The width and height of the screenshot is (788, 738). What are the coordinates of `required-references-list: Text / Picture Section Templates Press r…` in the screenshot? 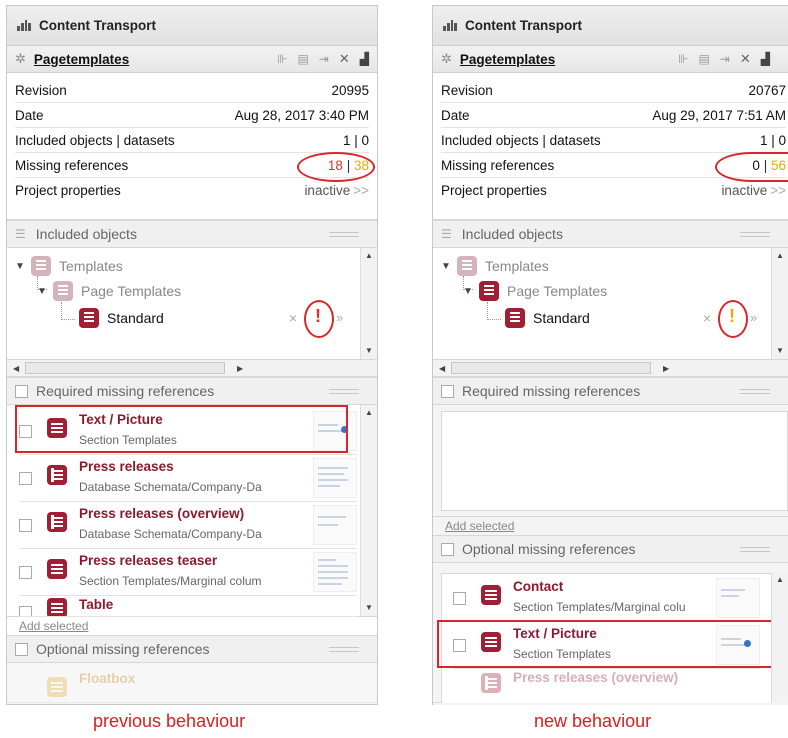 It's located at (192, 511).